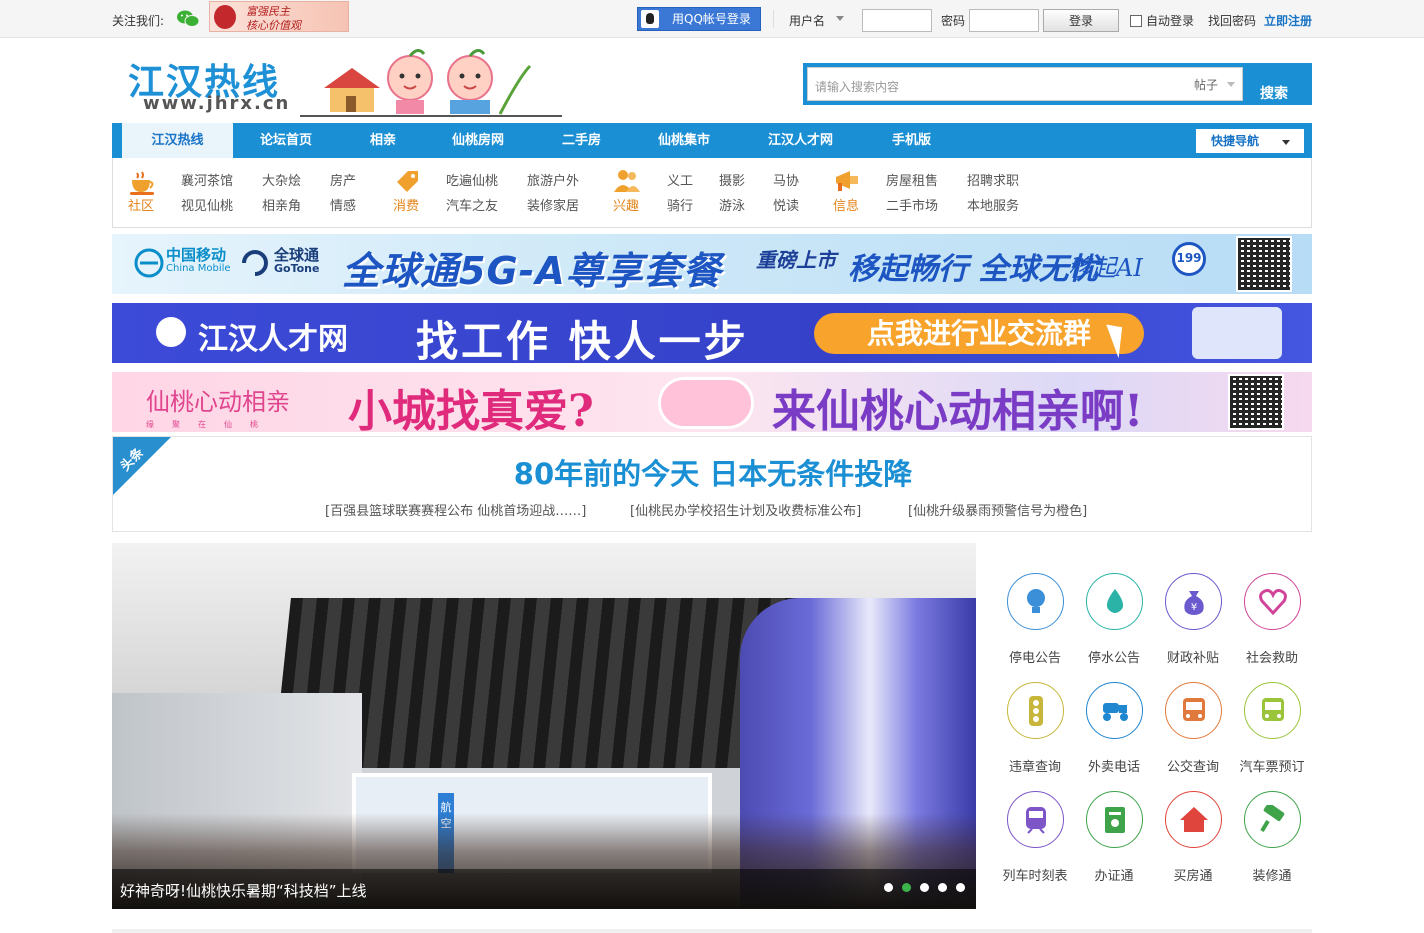 Image resolution: width=1424 pixels, height=933 pixels. I want to click on service-certificate: 办证通, so click(1114, 837).